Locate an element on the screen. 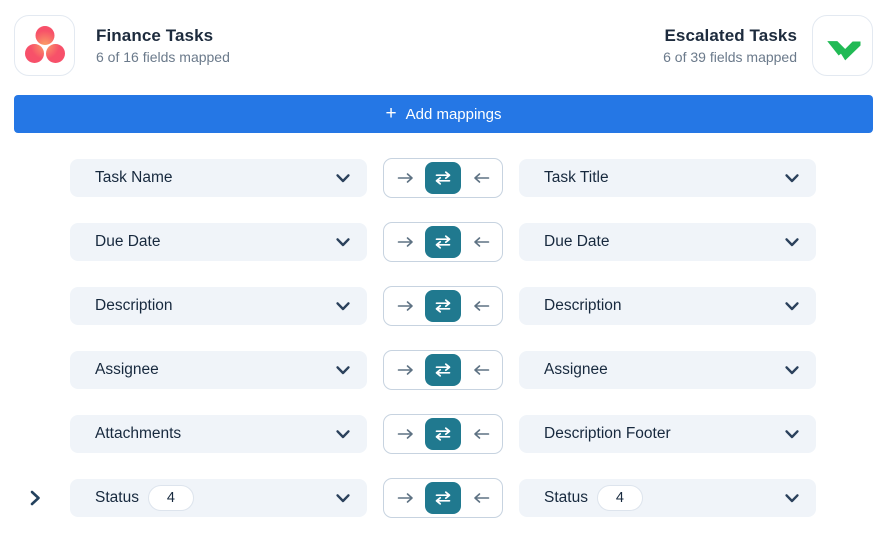 The height and width of the screenshot is (536, 887). mapping-row: Attachments Description Footer is located at coordinates (443, 434).